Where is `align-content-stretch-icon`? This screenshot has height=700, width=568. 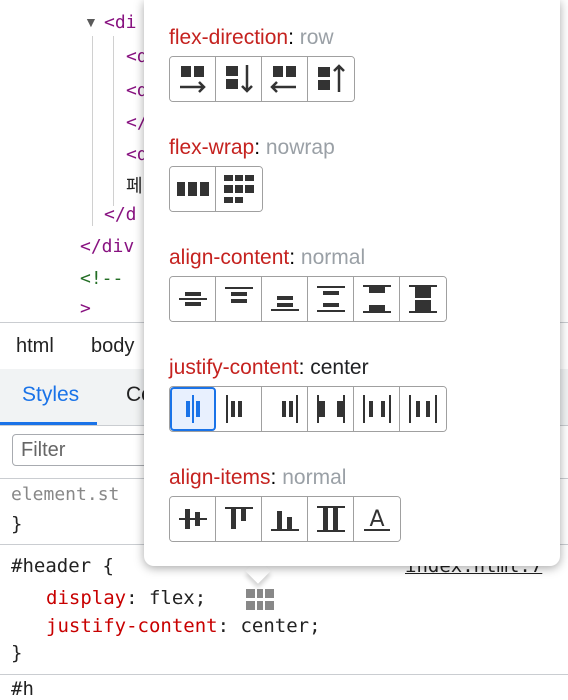 align-content-stretch-icon is located at coordinates (423, 299).